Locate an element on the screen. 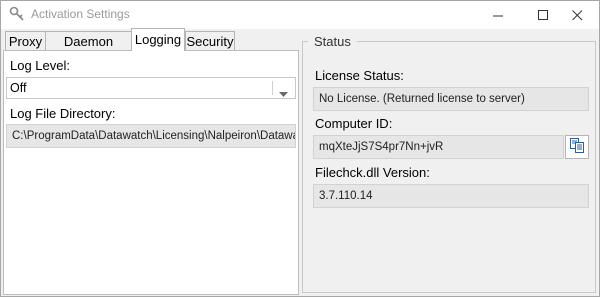  minimize-icon is located at coordinates (498, 15).